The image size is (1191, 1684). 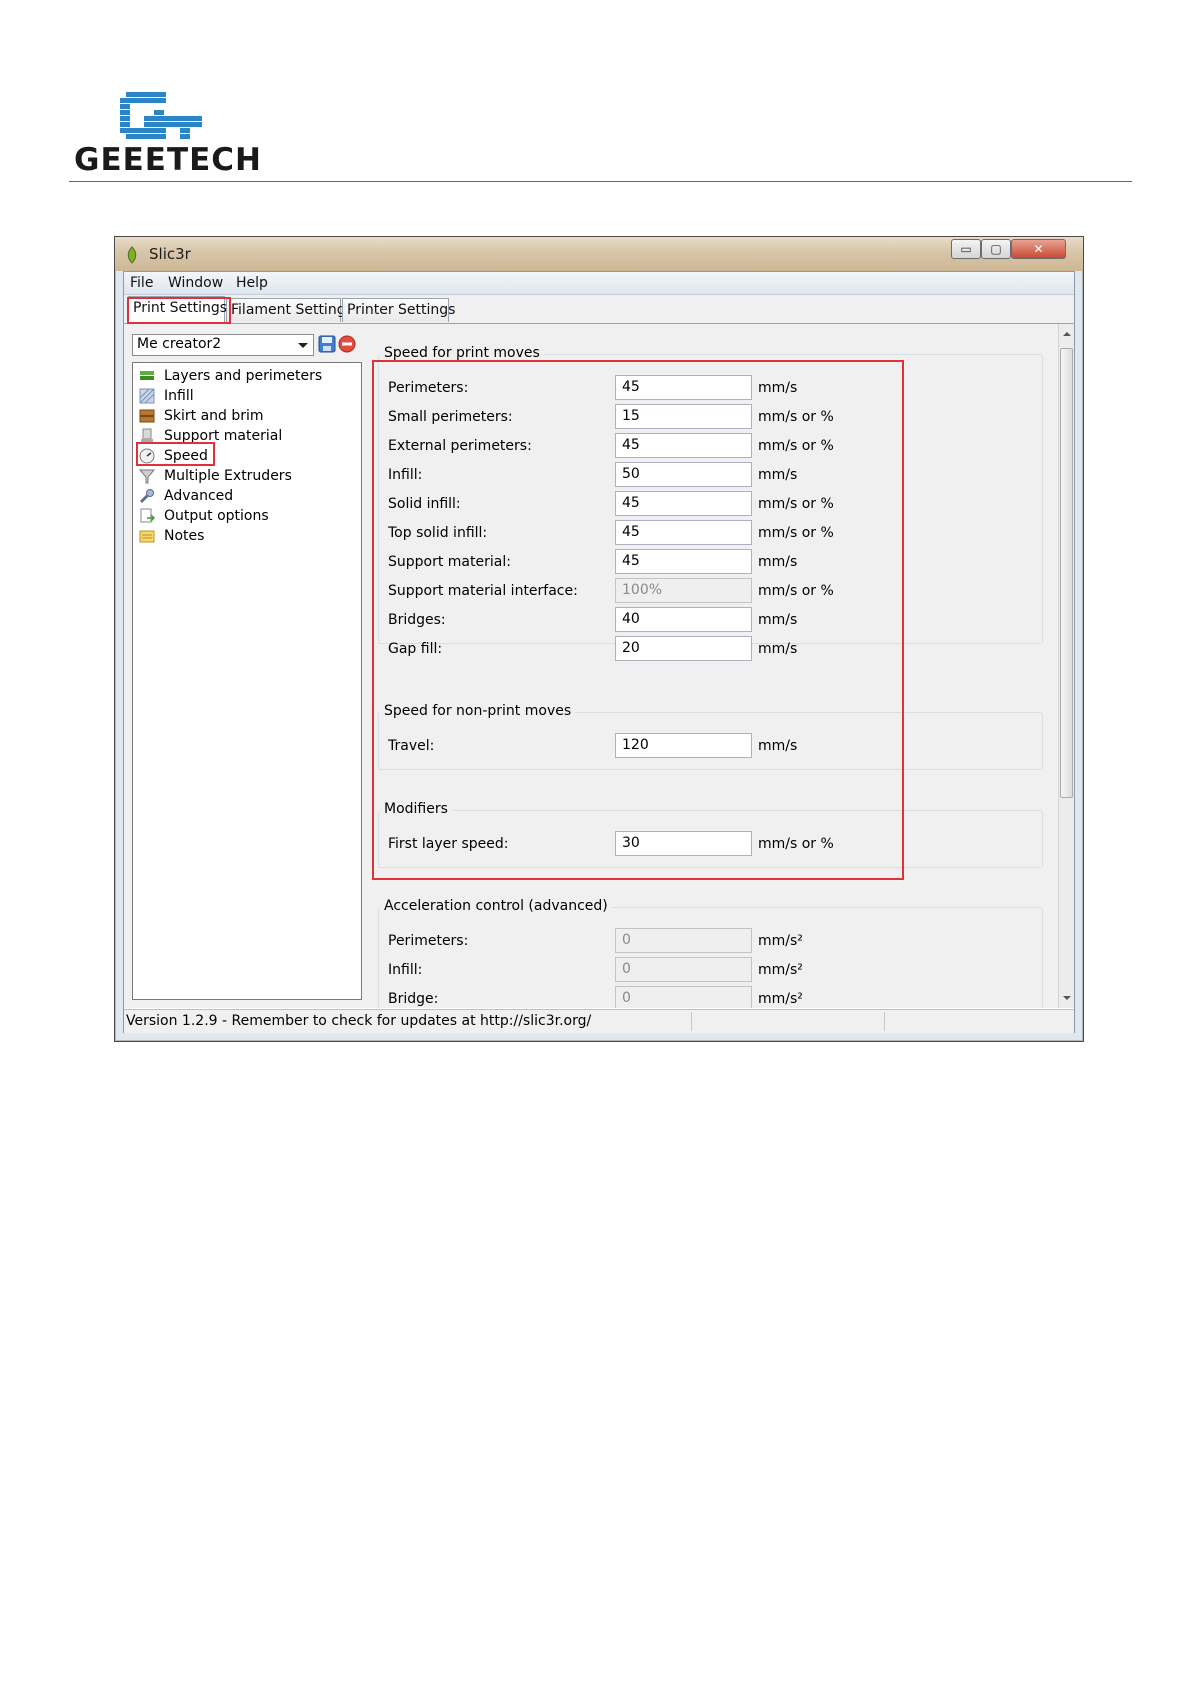 What do you see at coordinates (132, 255) in the screenshot?
I see `slic3r-app-icon` at bounding box center [132, 255].